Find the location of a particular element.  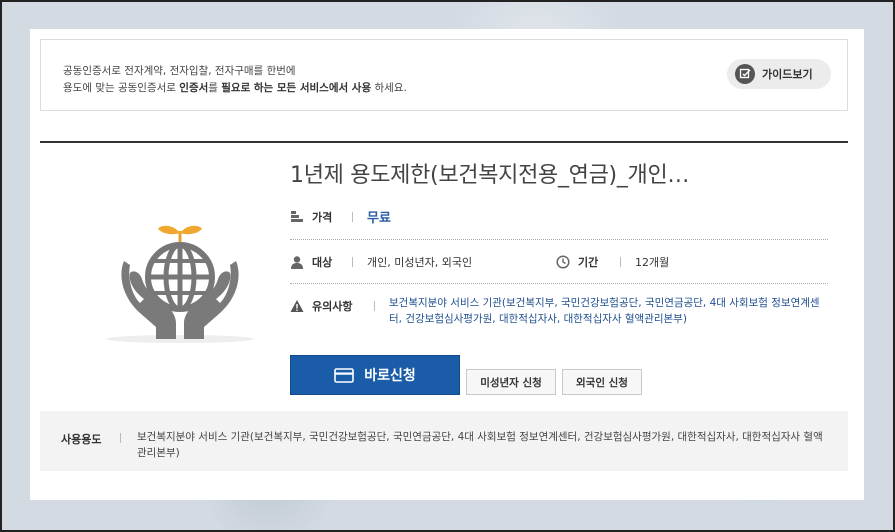

price-row-label: 가격 is located at coordinates (311, 217).